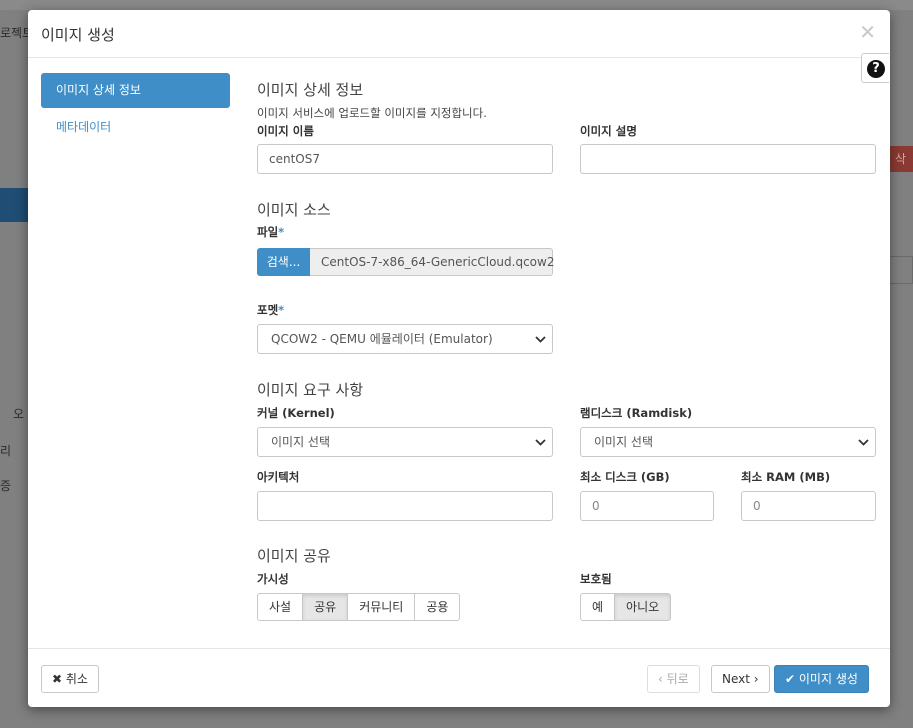 This screenshot has width=913, height=728. I want to click on bg-delete-button: 삭, so click(901, 159).